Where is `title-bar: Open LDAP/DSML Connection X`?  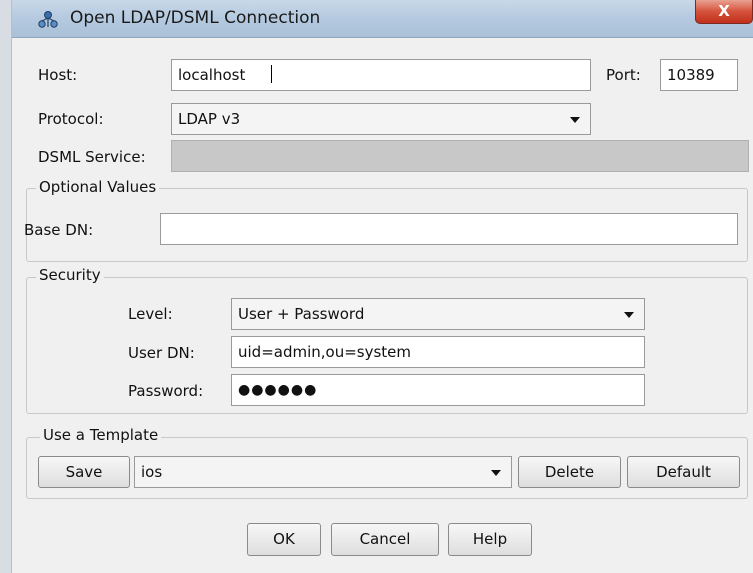 title-bar: Open LDAP/DSML Connection X is located at coordinates (382, 19).